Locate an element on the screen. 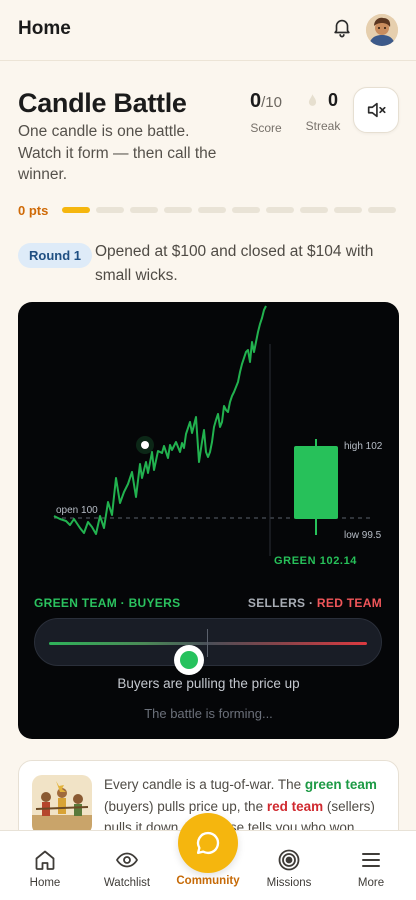 The image size is (416, 900). battle-status: Buyers are pulling the price up is located at coordinates (208, 683).